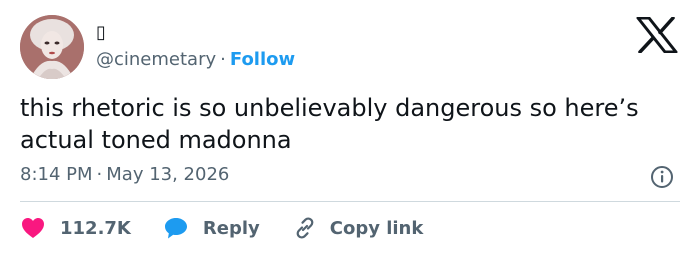  What do you see at coordinates (305, 228) in the screenshot?
I see `link-icon` at bounding box center [305, 228].